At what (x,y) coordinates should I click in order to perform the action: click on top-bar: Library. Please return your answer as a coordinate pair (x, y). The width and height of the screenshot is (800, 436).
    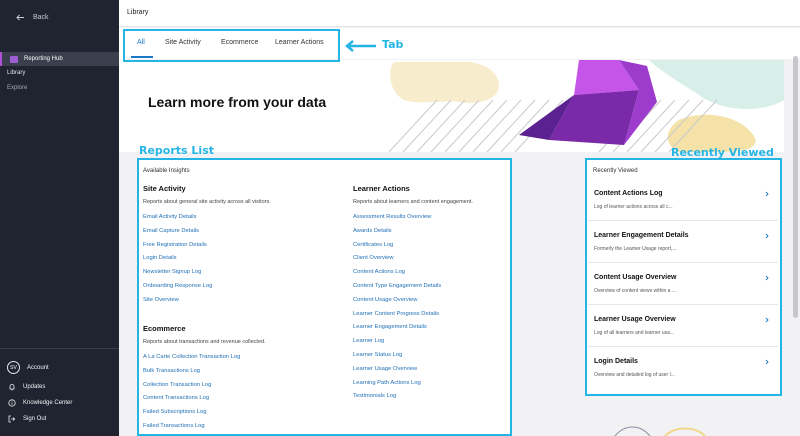
    Looking at the image, I should click on (459, 13).